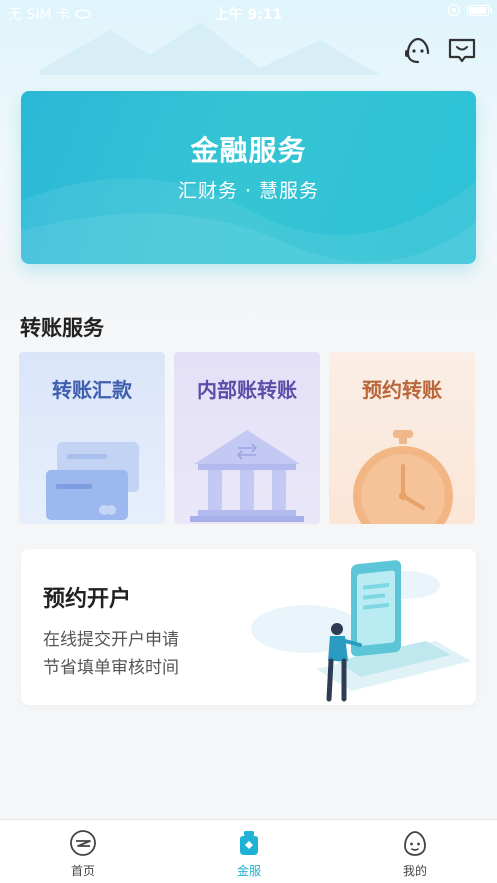 The width and height of the screenshot is (497, 883). Describe the element at coordinates (249, 843) in the screenshot. I see `financial-service-icon` at that location.